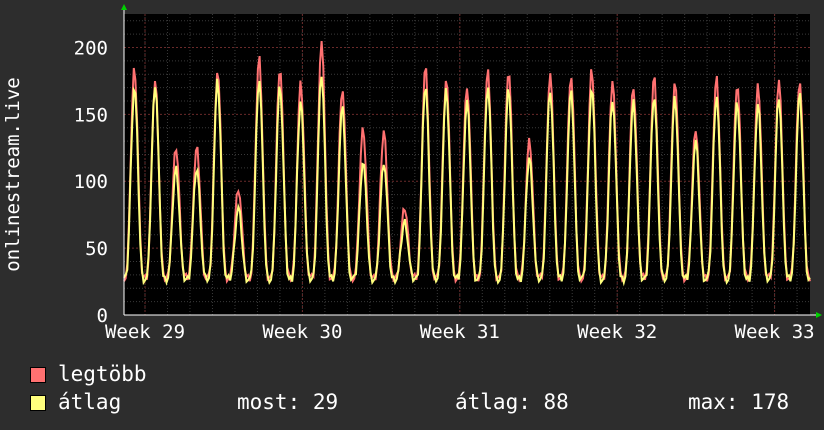 The height and width of the screenshot is (430, 824). What do you see at coordinates (493, 402) in the screenshot?
I see `stat-atlag-label: átlag:` at bounding box center [493, 402].